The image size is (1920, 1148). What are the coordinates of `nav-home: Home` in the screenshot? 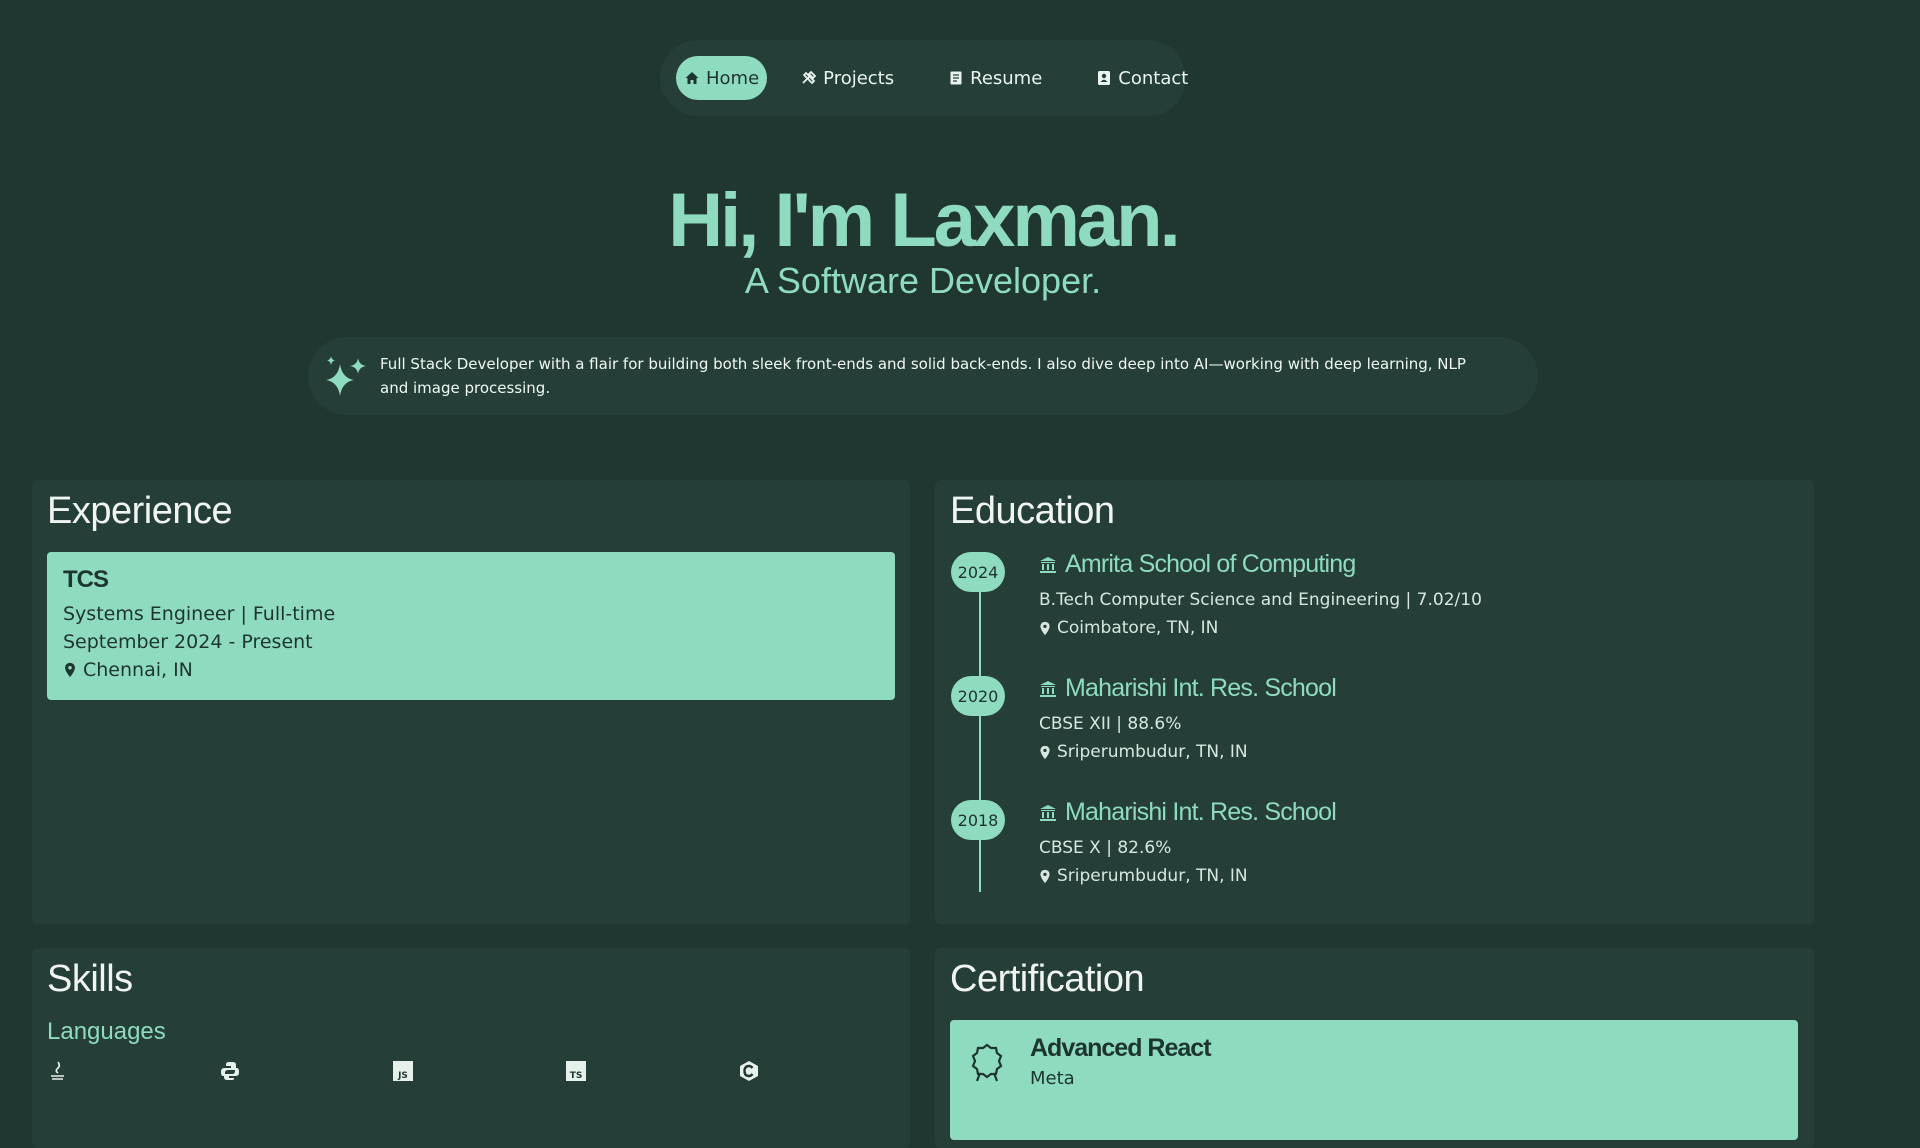 It's located at (722, 78).